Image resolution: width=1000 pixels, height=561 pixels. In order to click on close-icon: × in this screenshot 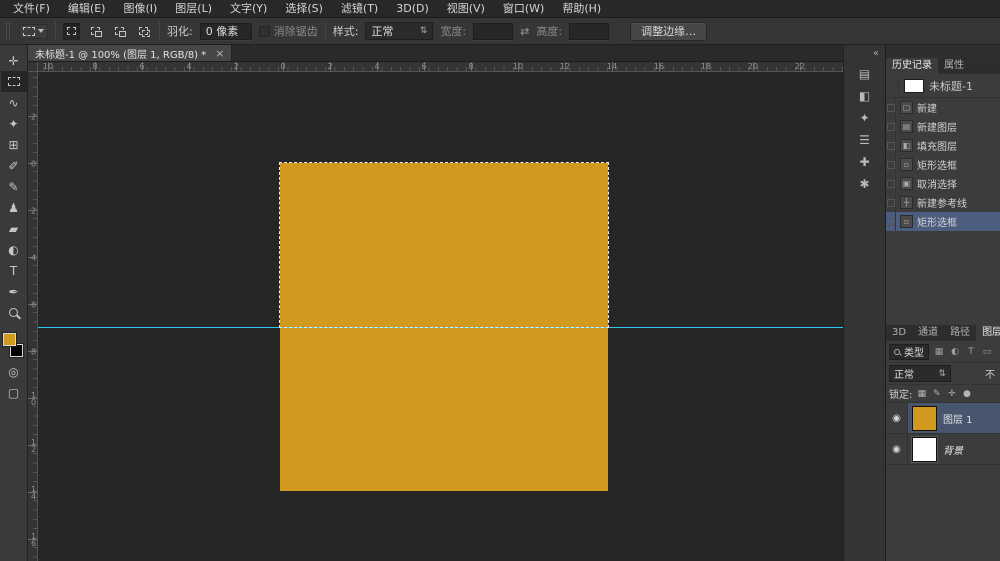, I will do `click(219, 53)`.